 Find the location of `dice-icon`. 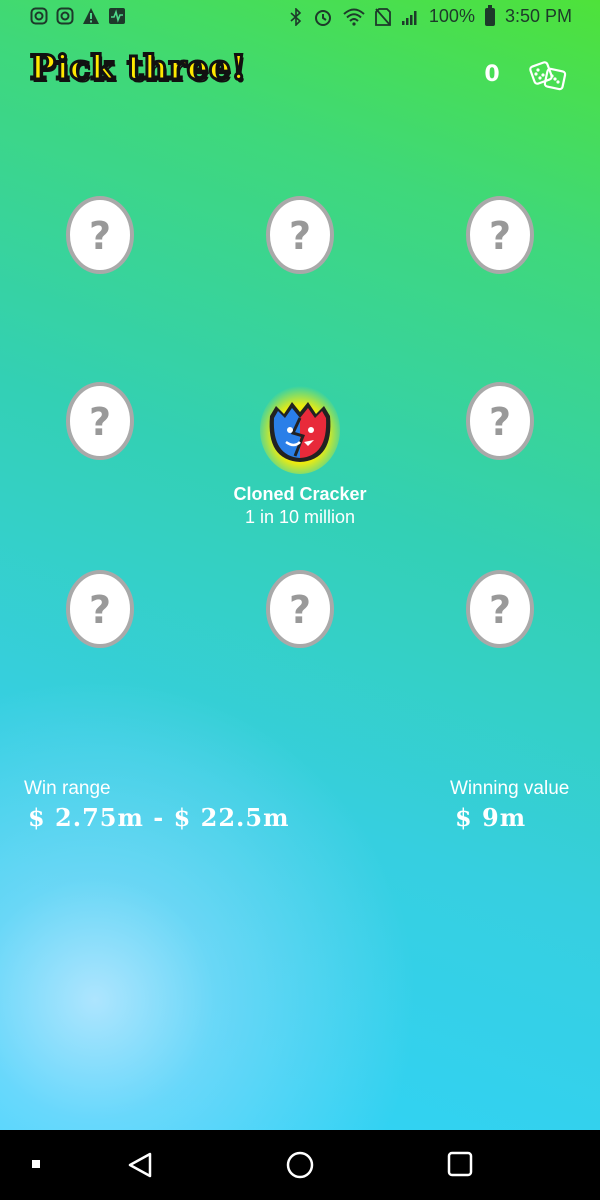

dice-icon is located at coordinates (548, 75).